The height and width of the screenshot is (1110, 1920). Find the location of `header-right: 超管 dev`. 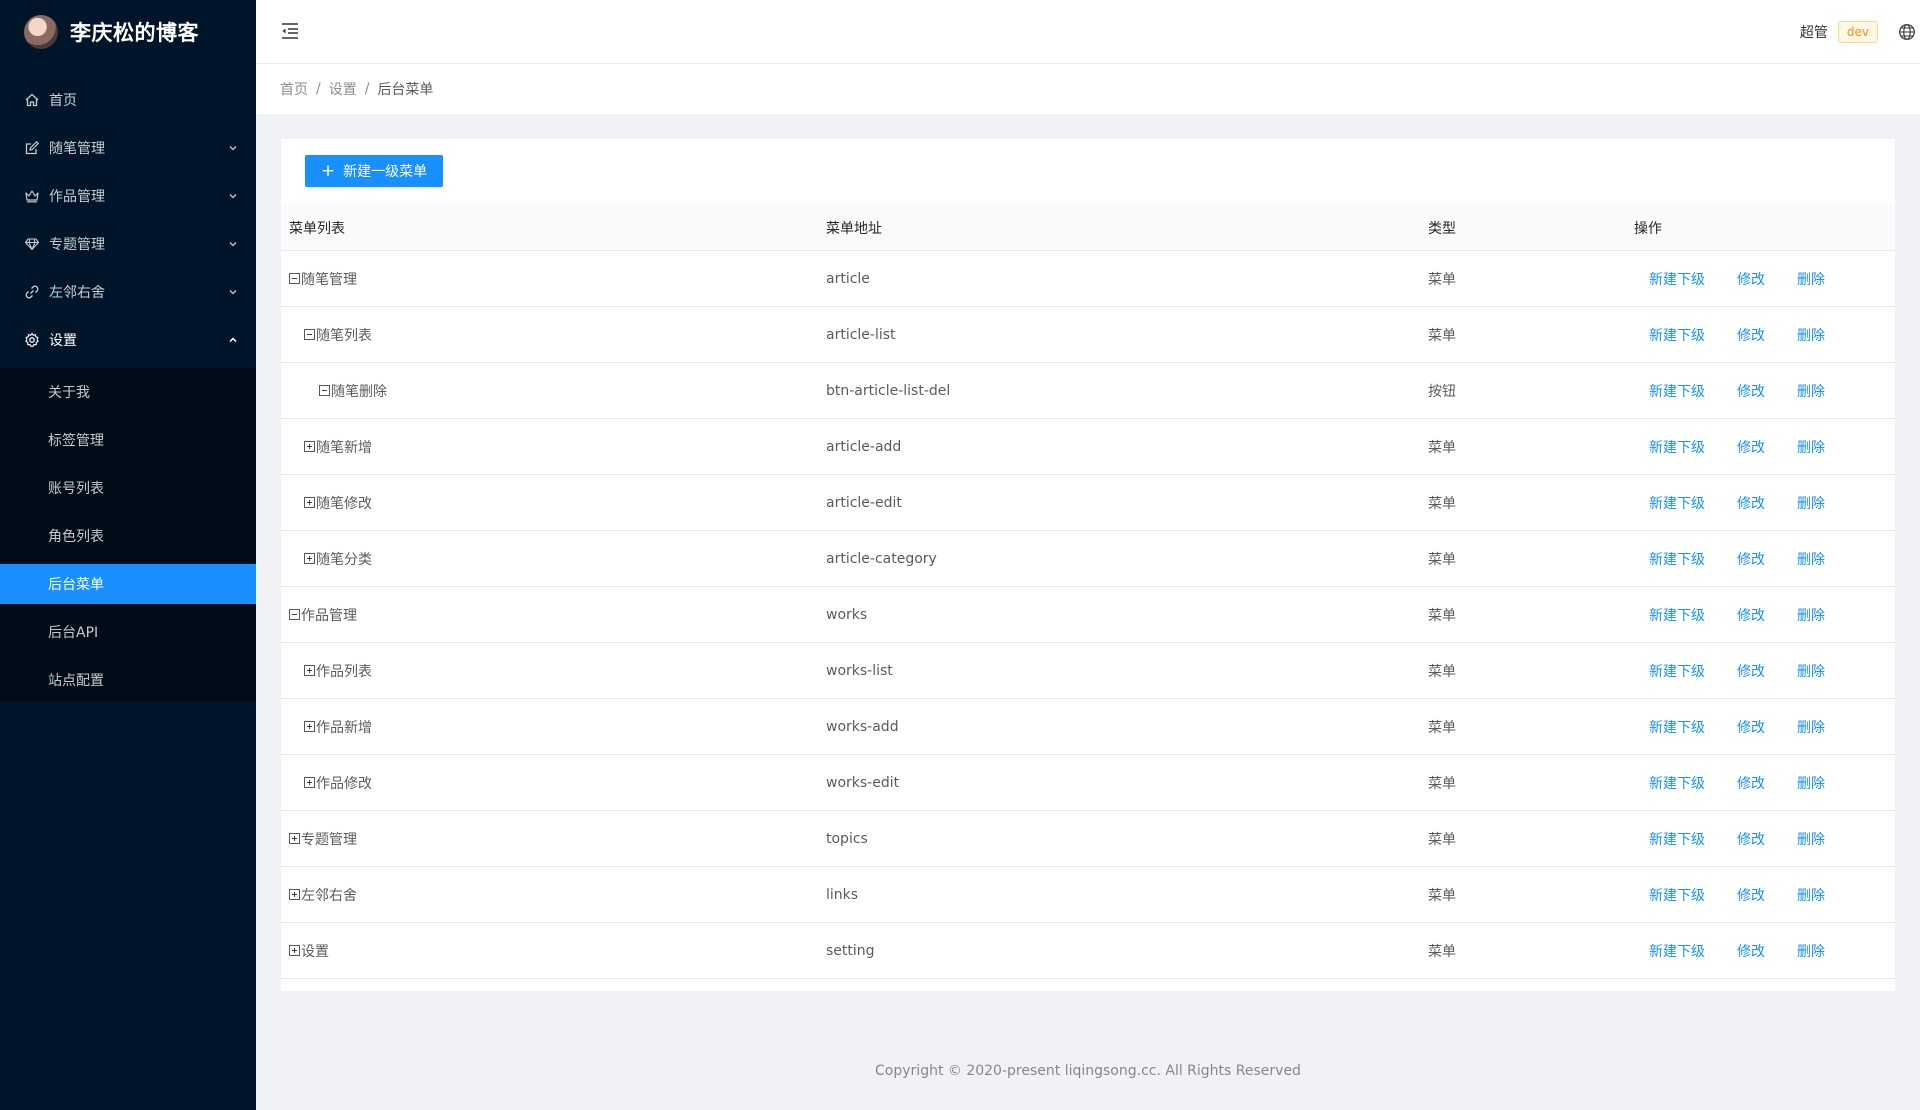

header-right: 超管 dev is located at coordinates (1860, 32).